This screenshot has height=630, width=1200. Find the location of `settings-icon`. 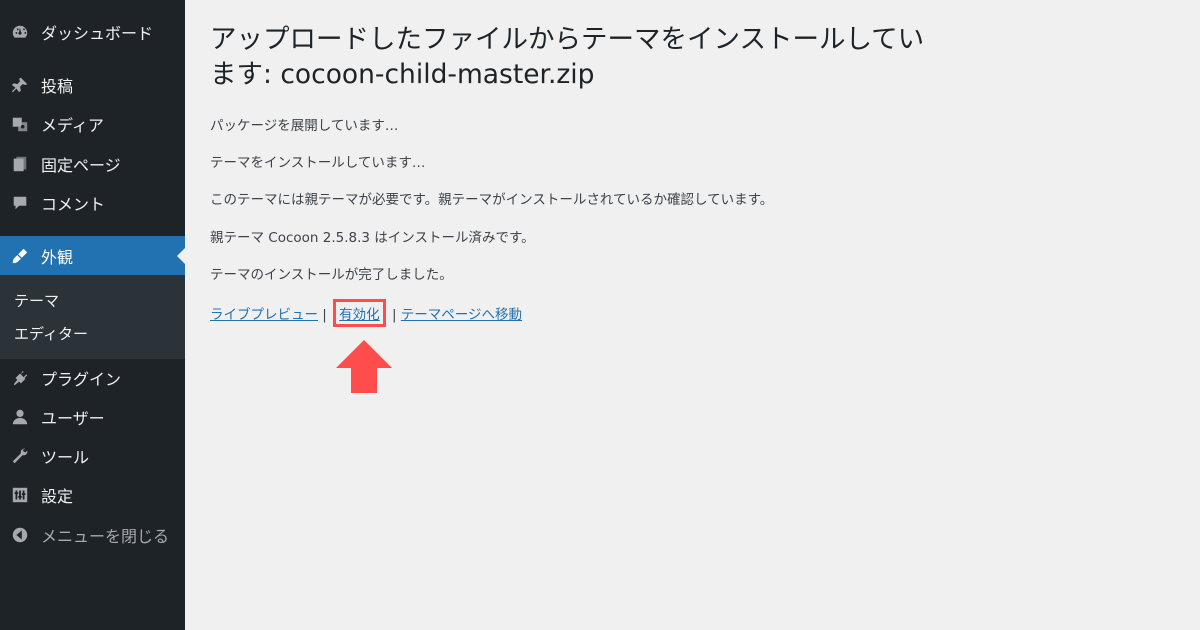

settings-icon is located at coordinates (20, 495).